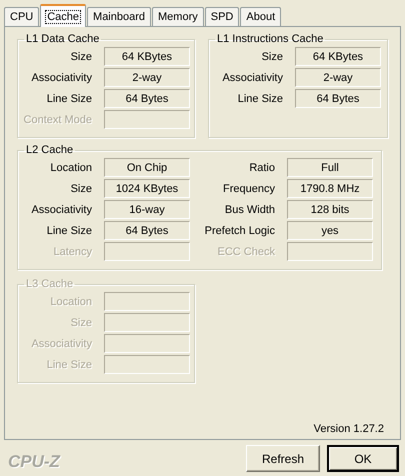 Image resolution: width=405 pixels, height=476 pixels. I want to click on field-label: Ratio, so click(262, 168).